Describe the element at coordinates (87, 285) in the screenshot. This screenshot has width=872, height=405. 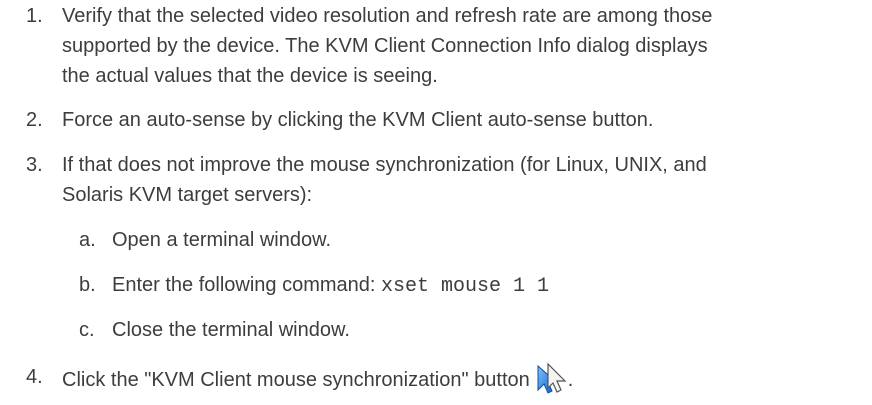
I see `substep-letter: b.` at that location.